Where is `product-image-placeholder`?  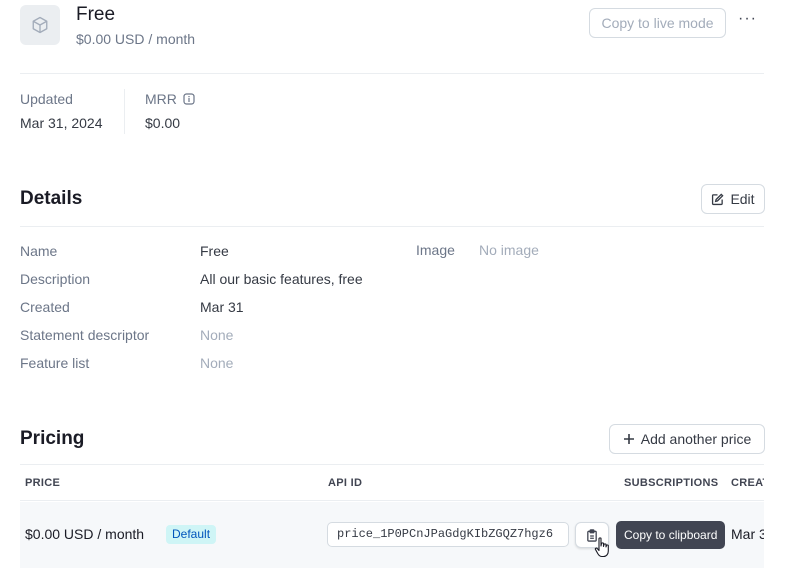
product-image-placeholder is located at coordinates (40, 25).